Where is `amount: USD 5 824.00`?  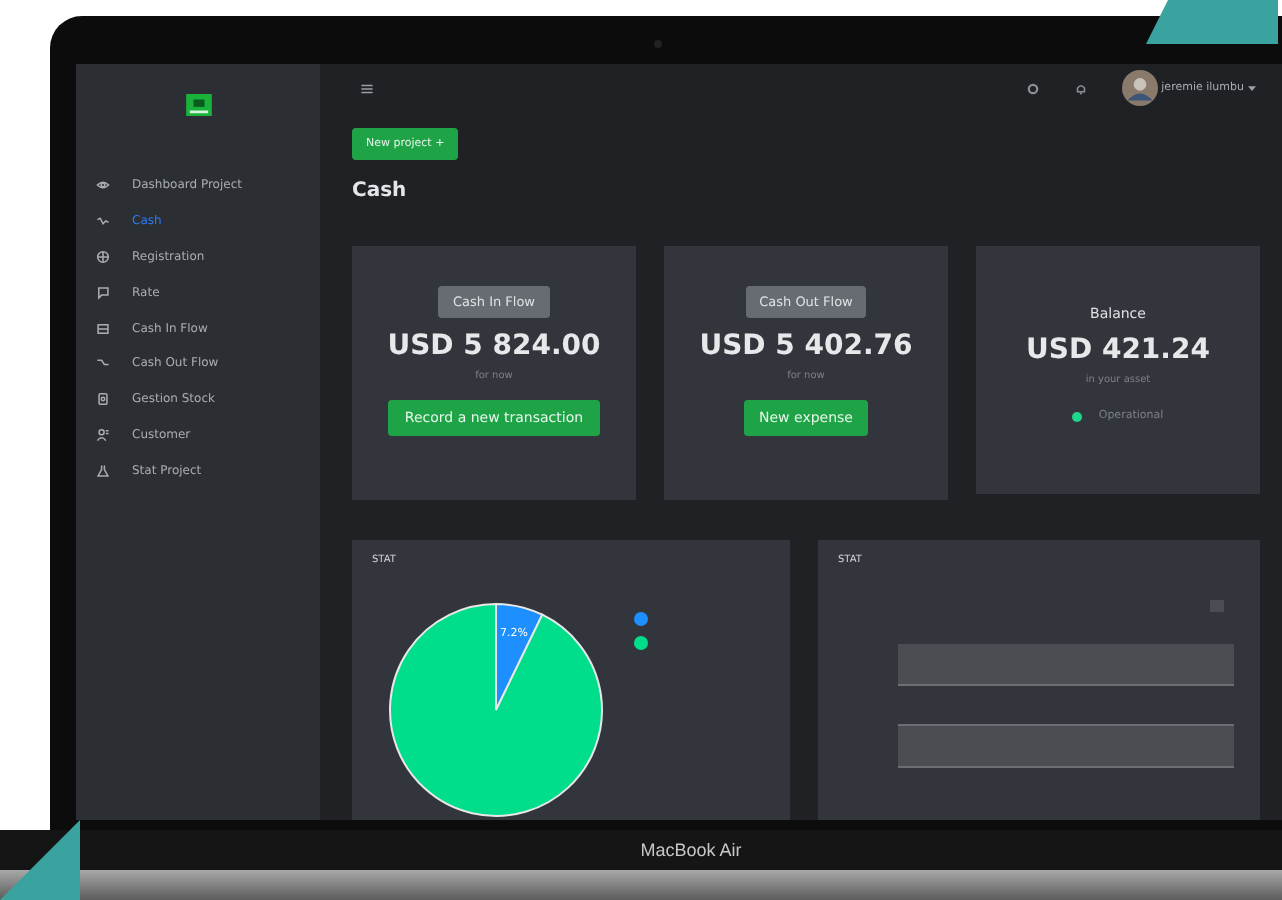
amount: USD 5 824.00 is located at coordinates (494, 346).